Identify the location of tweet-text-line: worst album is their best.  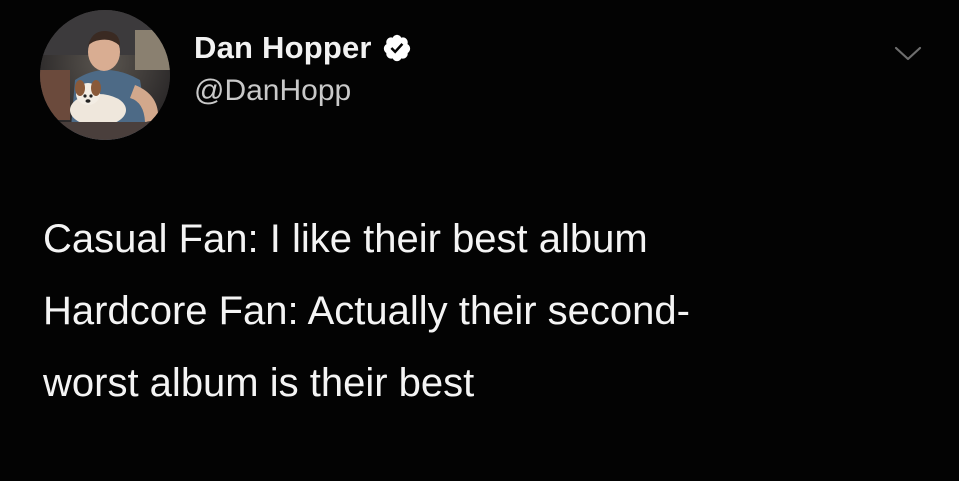
(259, 383).